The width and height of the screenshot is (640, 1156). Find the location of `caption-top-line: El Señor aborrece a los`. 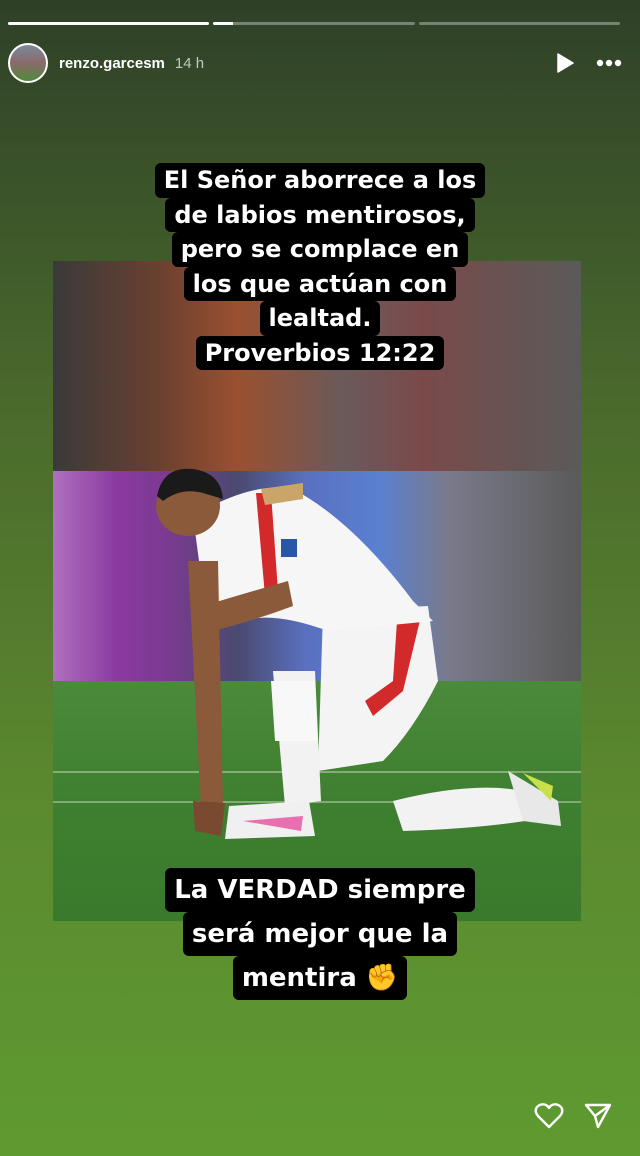

caption-top-line: El Señor aborrece a los is located at coordinates (320, 180).